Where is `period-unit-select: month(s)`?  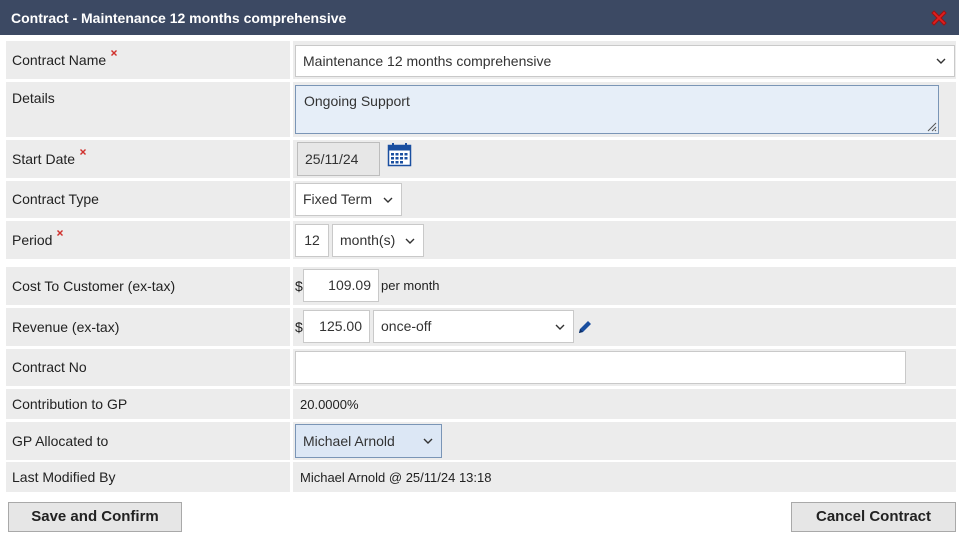 period-unit-select: month(s) is located at coordinates (378, 240).